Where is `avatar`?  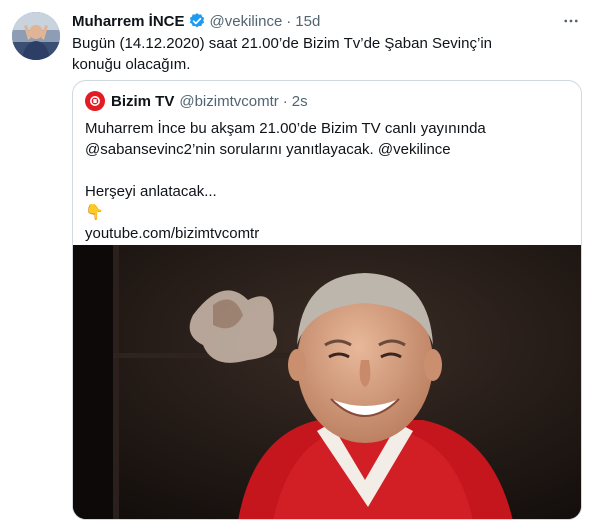
avatar is located at coordinates (36, 36).